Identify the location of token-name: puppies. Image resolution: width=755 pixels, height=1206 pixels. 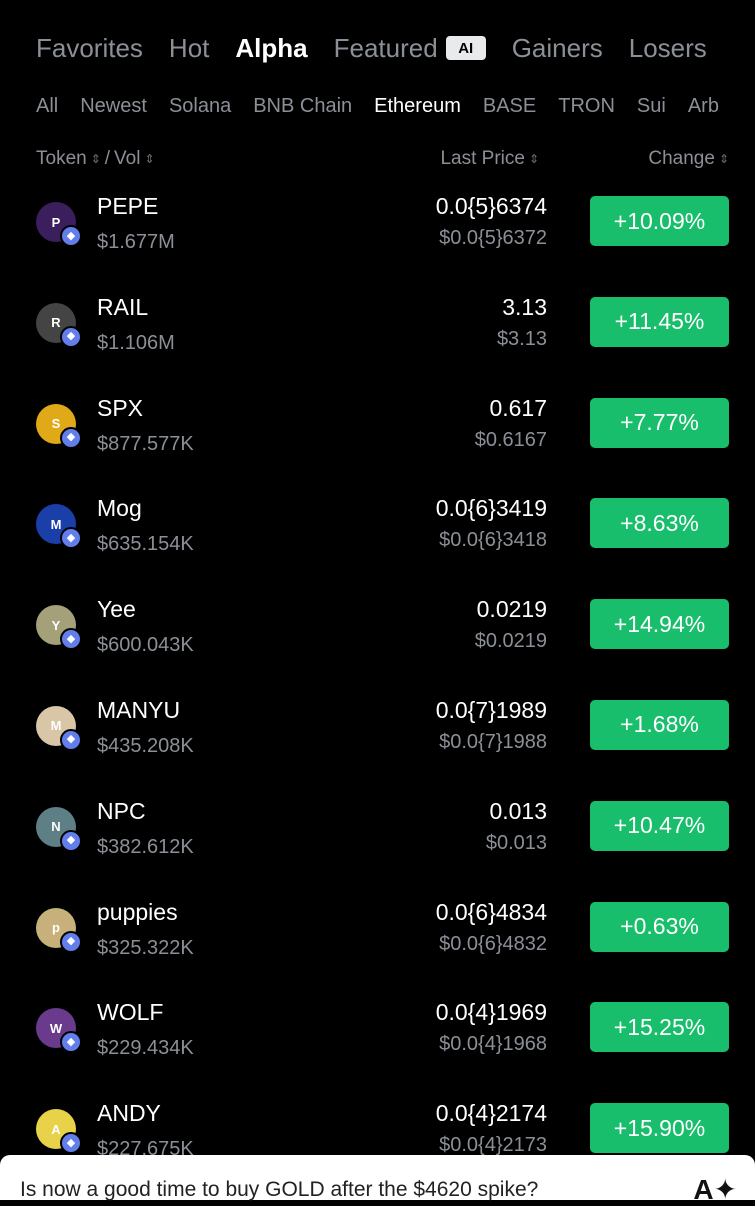
(137, 911).